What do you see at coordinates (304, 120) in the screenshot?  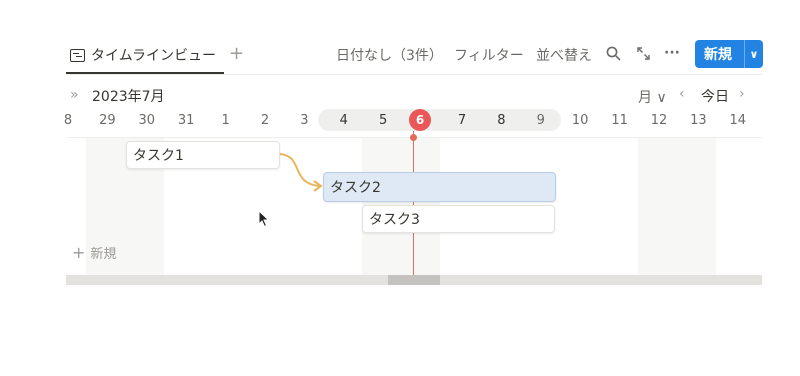 I see `day-label: 3` at bounding box center [304, 120].